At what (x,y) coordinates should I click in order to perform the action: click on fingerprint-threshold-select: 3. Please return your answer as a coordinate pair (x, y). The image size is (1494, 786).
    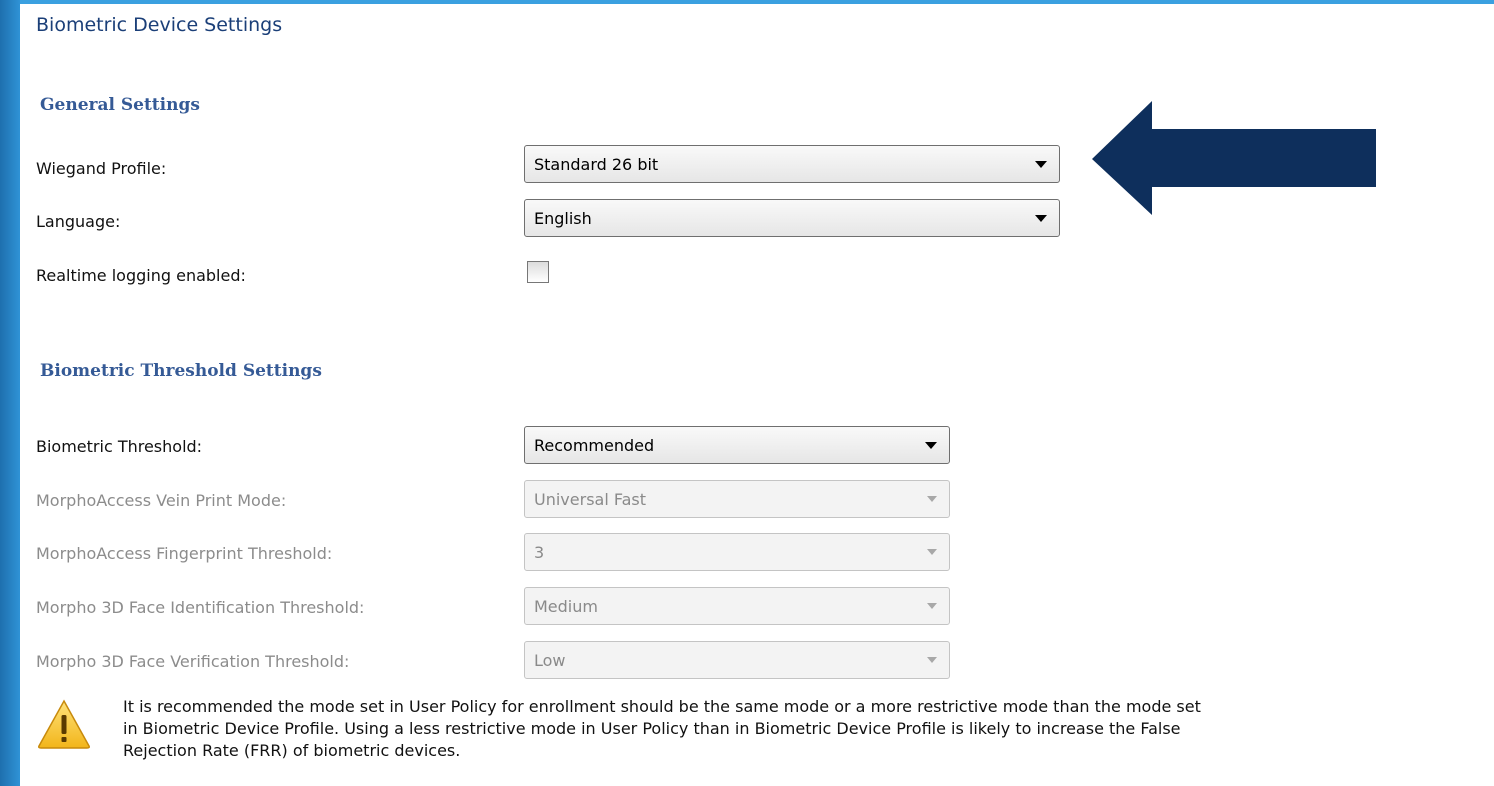
    Looking at the image, I should click on (737, 552).